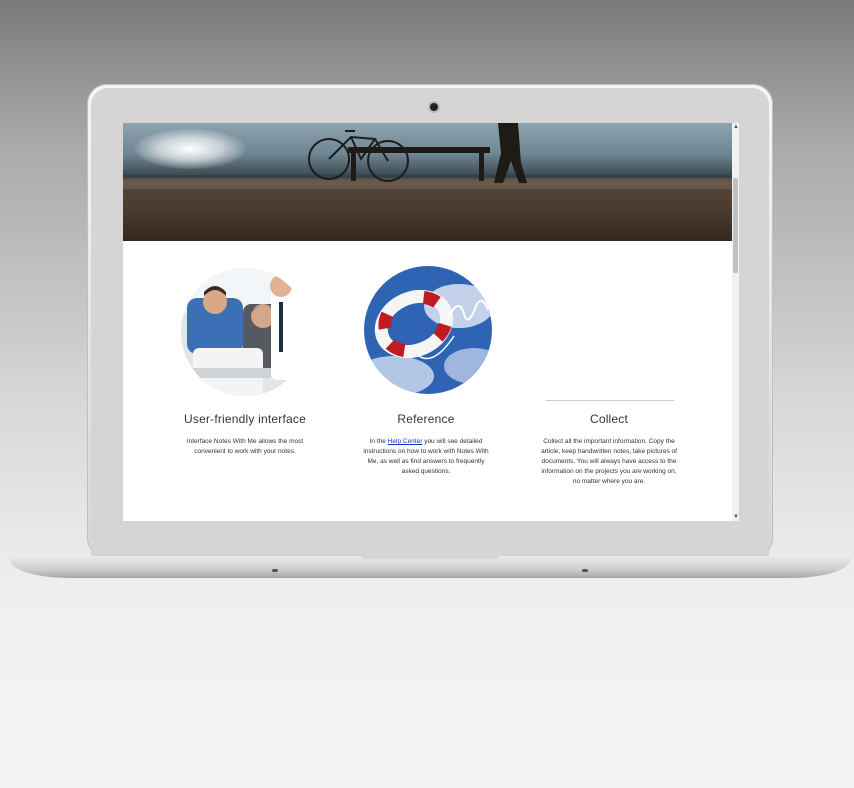  What do you see at coordinates (735, 322) in the screenshot?
I see `vertical-scrollbar: ▲ ▼` at bounding box center [735, 322].